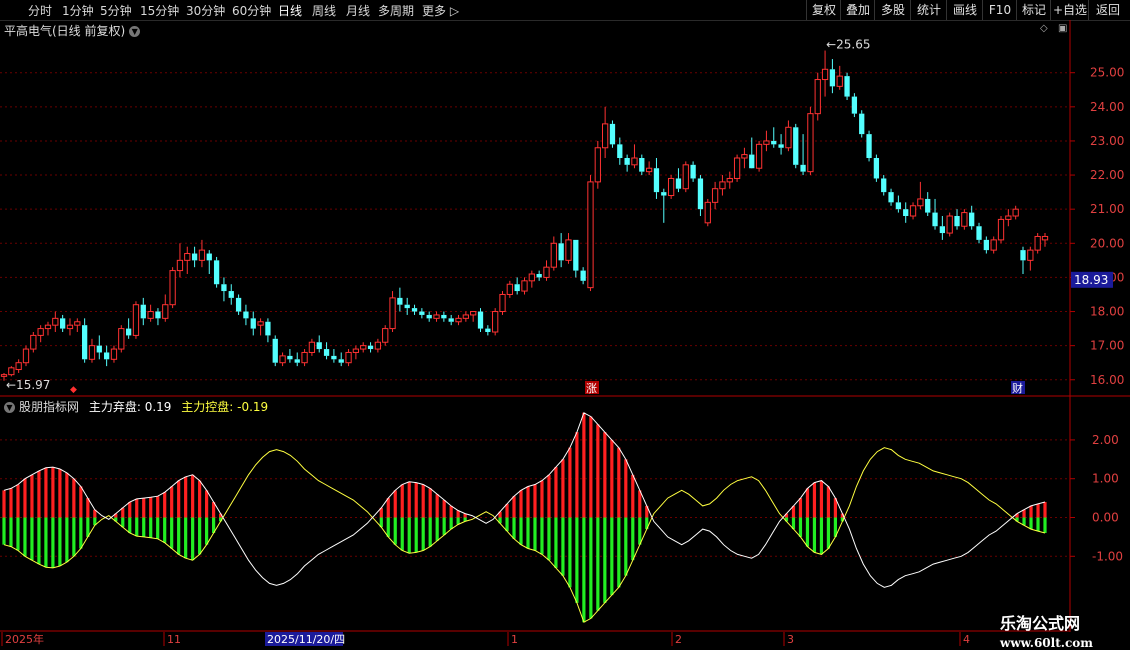  What do you see at coordinates (678, 639) in the screenshot?
I see `date-label: 2` at bounding box center [678, 639].